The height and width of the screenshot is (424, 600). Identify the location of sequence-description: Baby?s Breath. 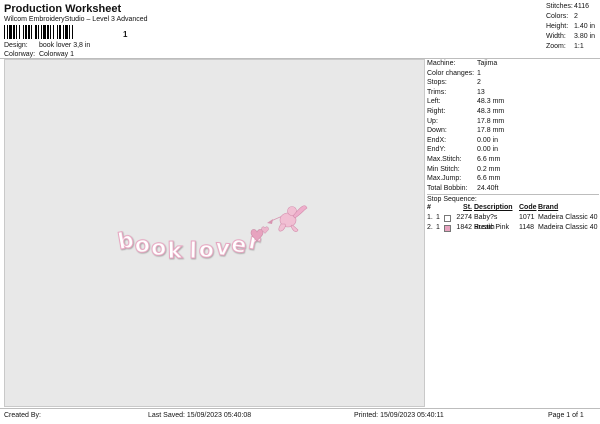
(486, 223).